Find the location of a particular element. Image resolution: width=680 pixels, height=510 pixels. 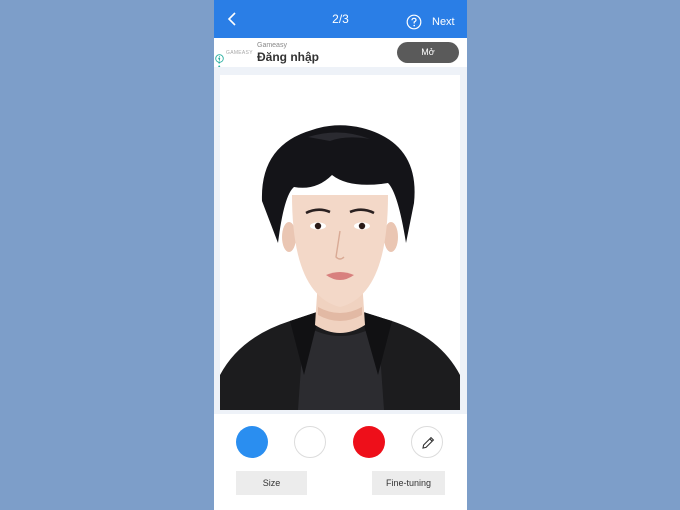

ad-sponsor: Gameasy is located at coordinates (272, 45).